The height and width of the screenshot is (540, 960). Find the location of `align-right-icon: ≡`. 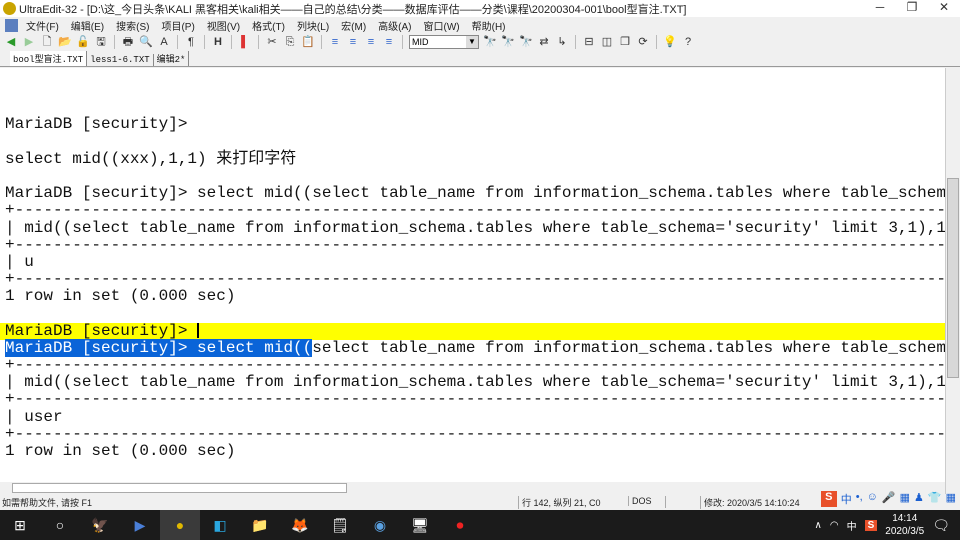

align-right-icon: ≡ is located at coordinates (371, 42).